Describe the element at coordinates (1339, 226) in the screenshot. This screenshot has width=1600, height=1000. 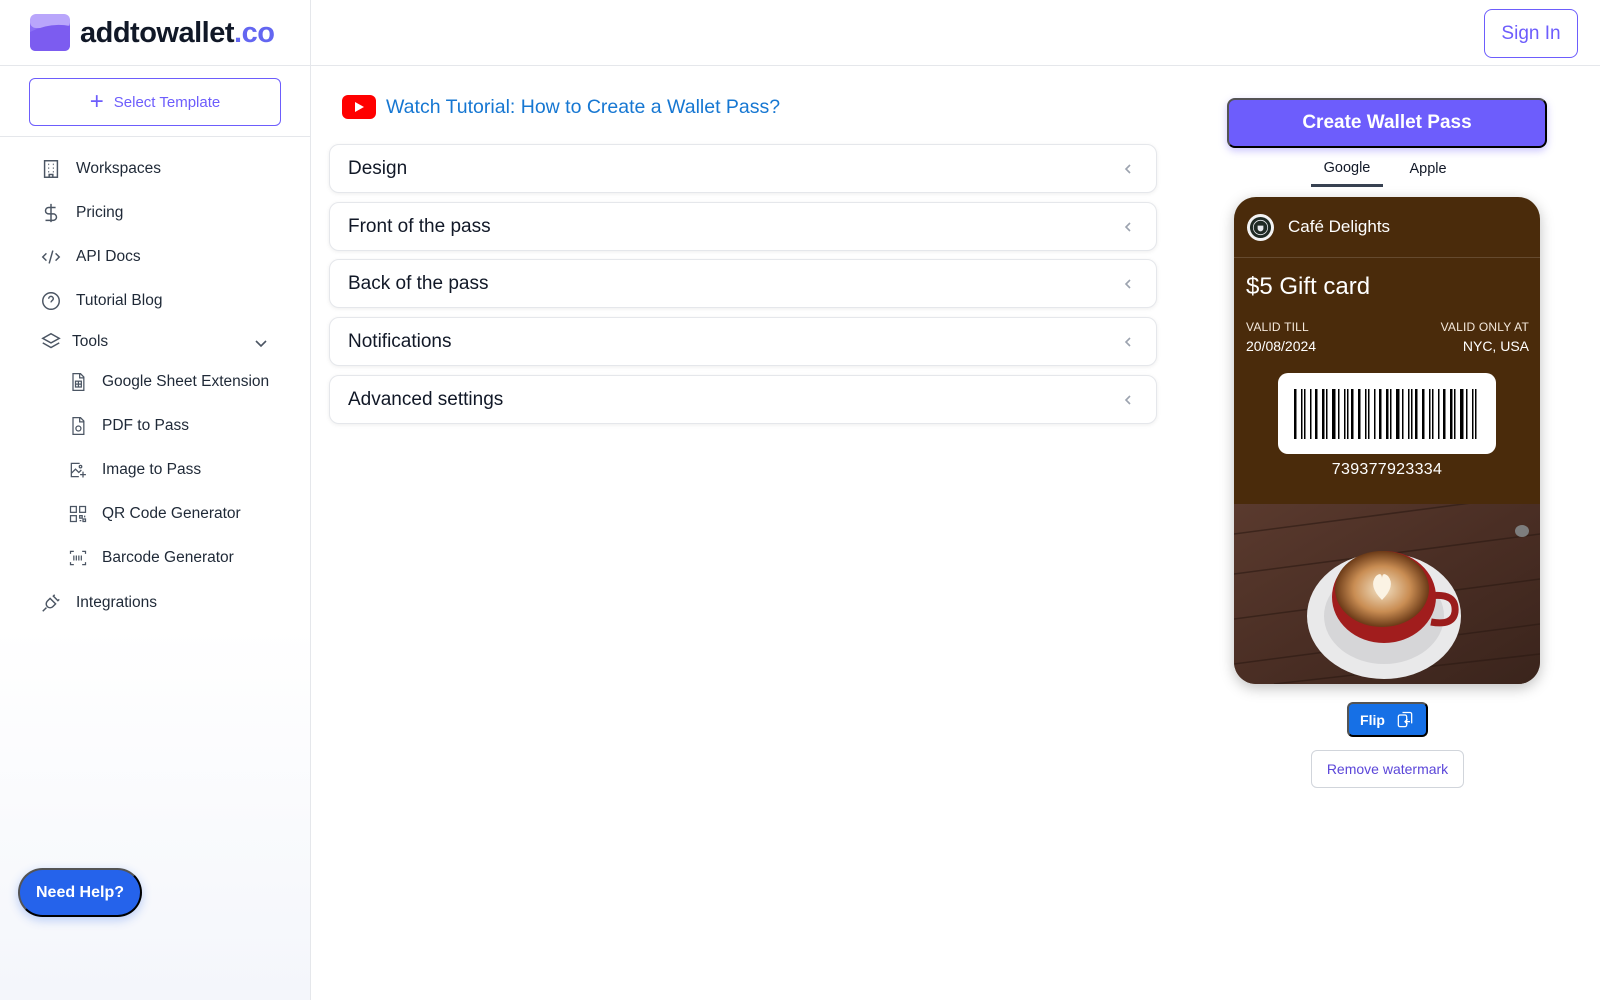
I see `business-name: Café Delights` at that location.